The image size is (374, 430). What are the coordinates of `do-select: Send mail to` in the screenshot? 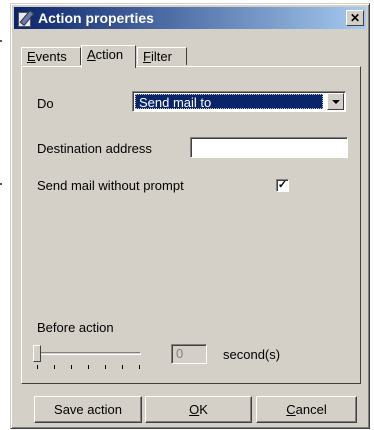 It's located at (239, 101).